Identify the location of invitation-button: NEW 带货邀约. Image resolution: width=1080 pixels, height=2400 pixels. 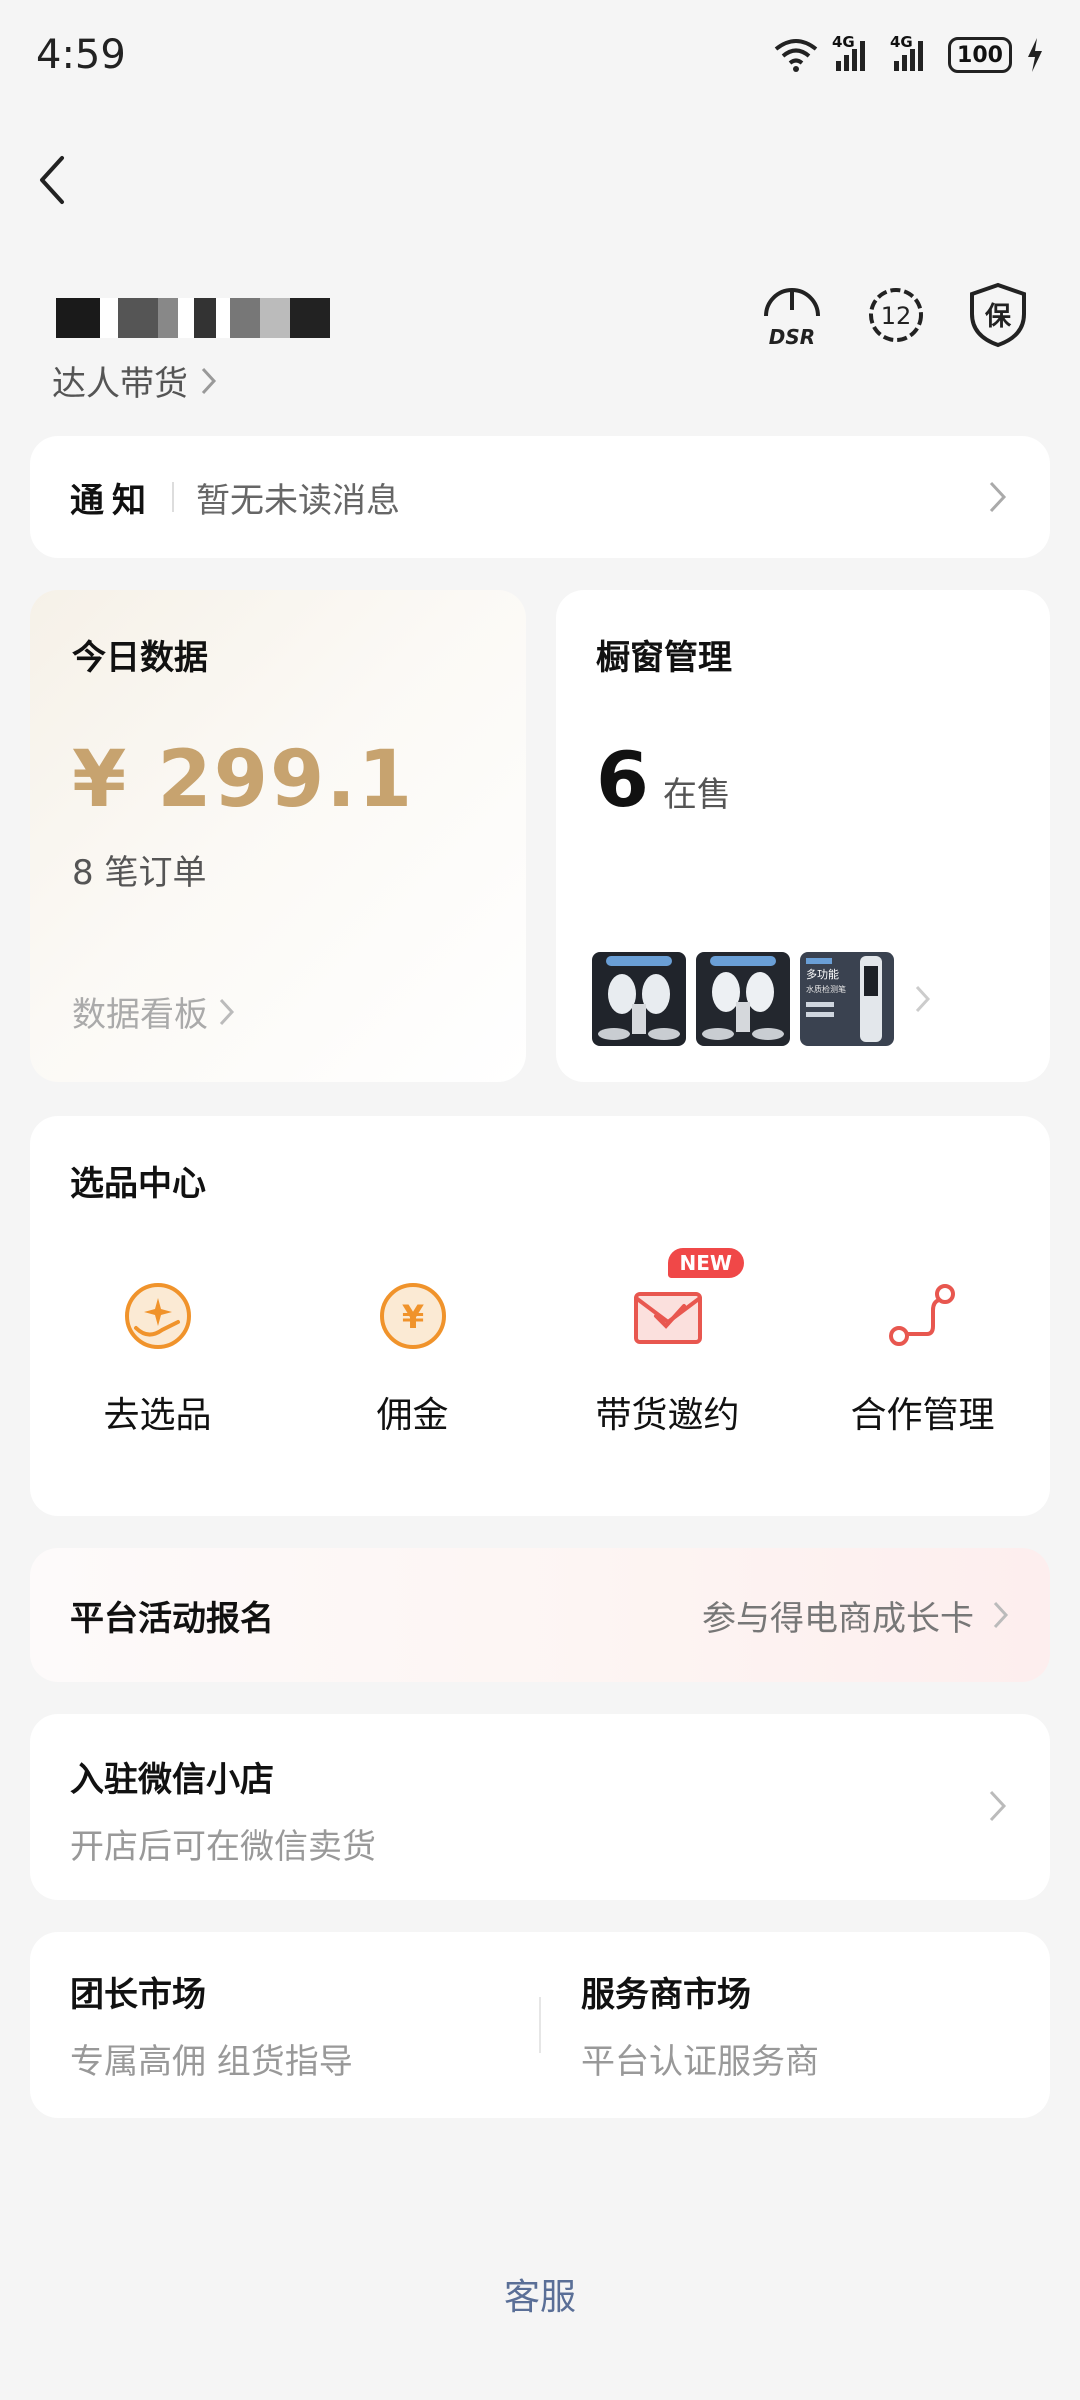
(667, 1343).